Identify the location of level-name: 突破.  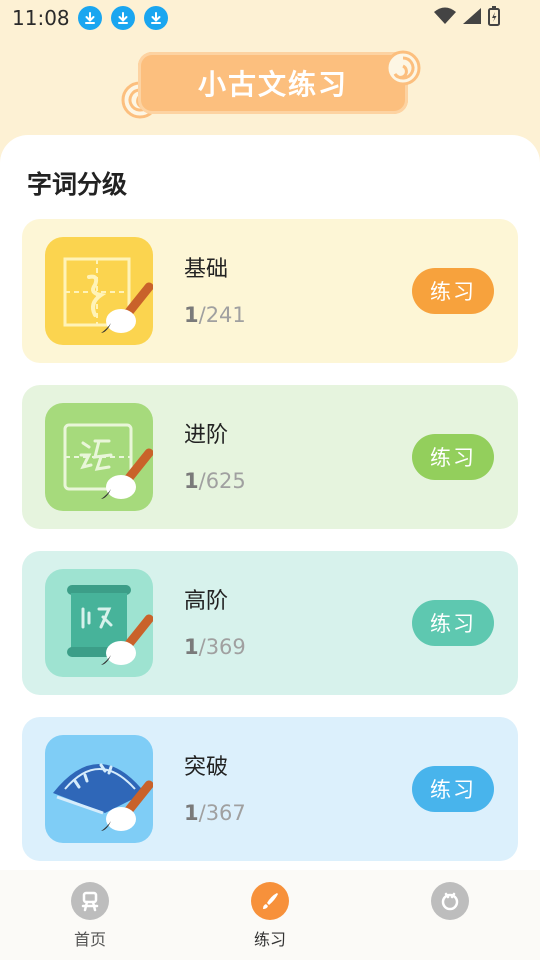
(206, 767).